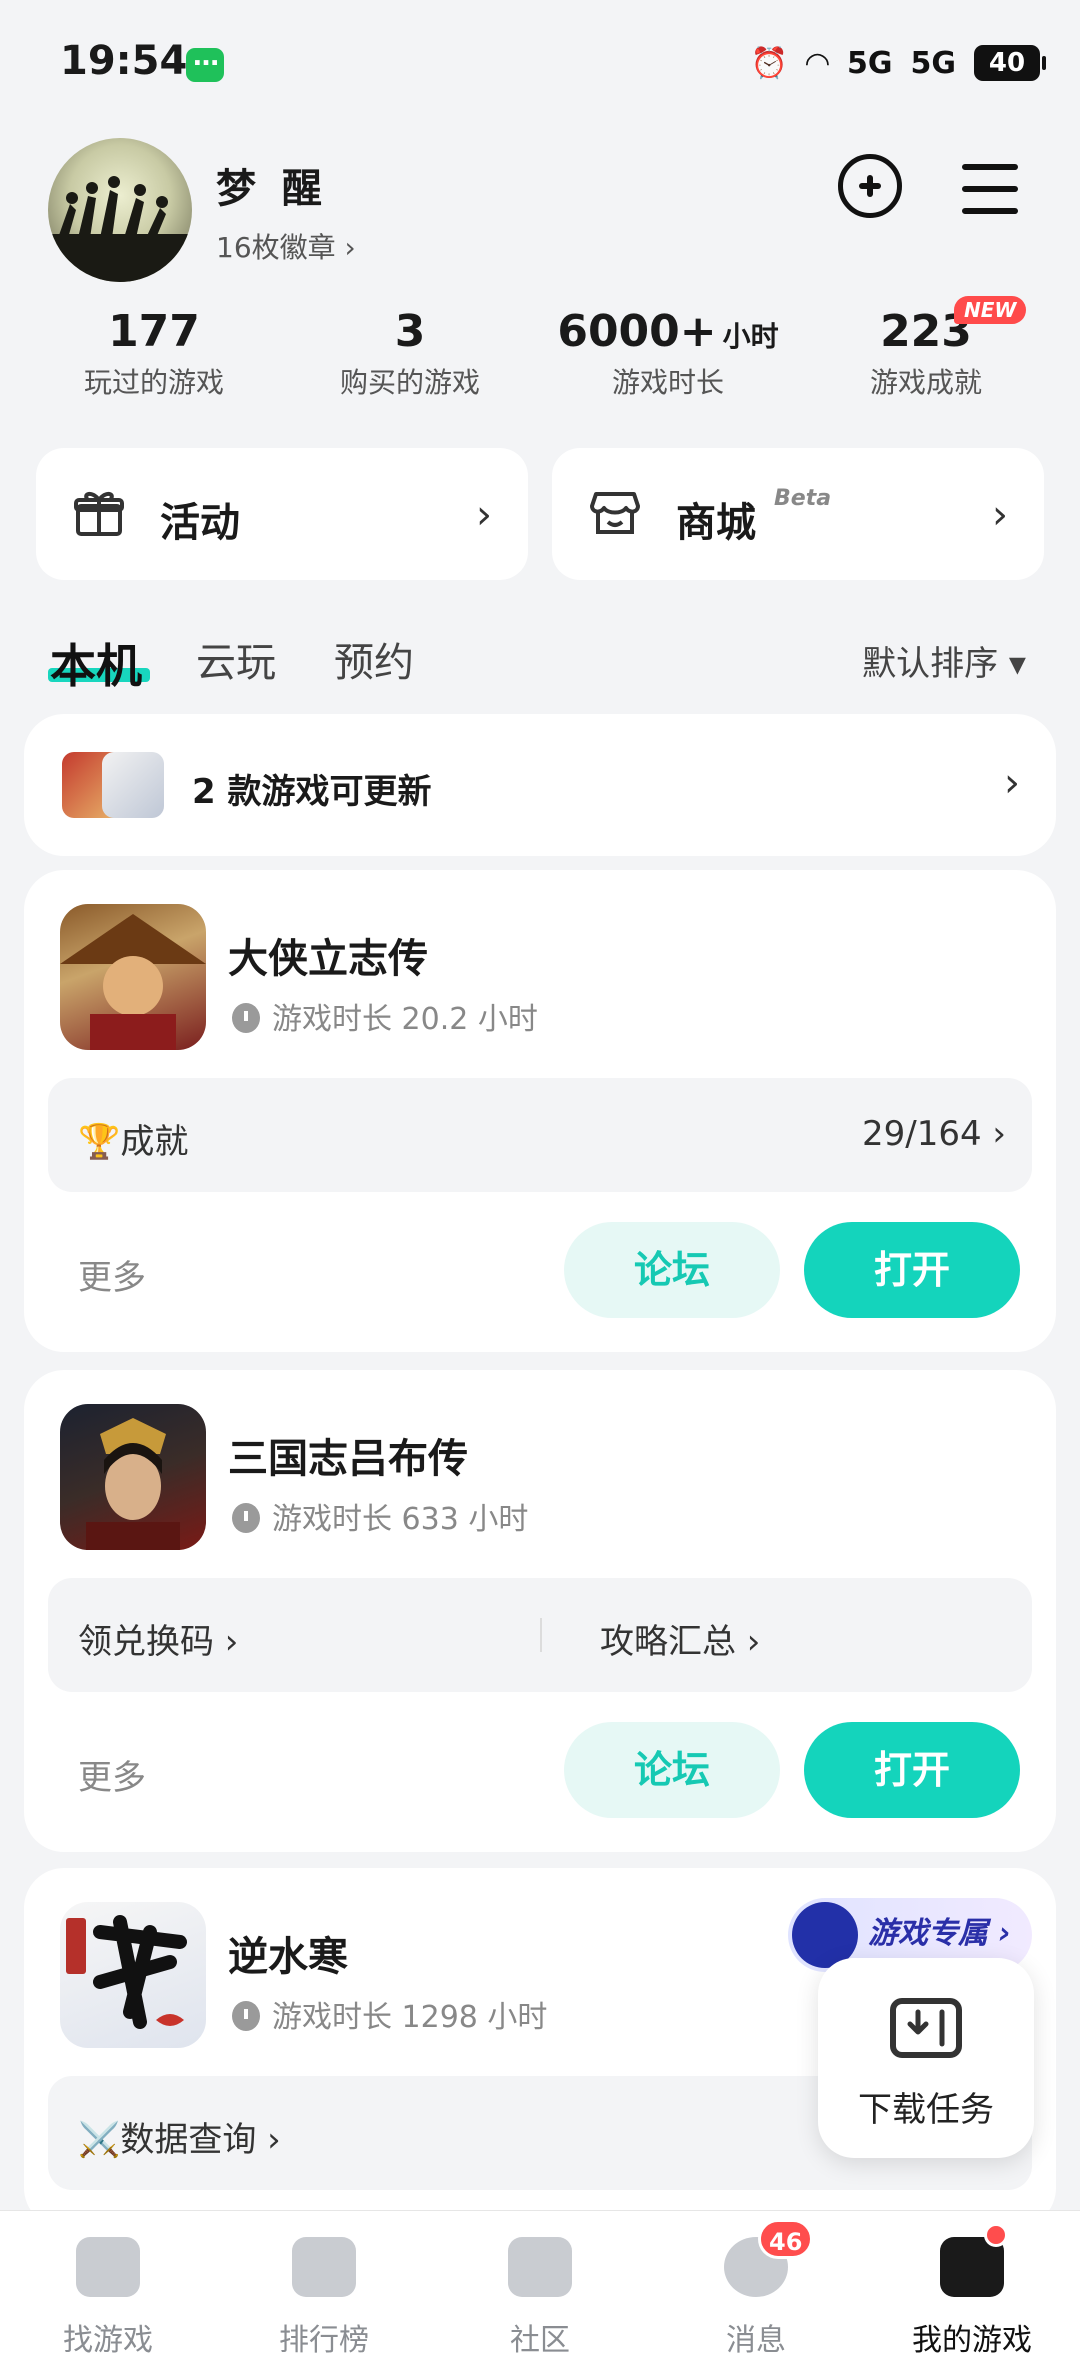 The image size is (1080, 2376). Describe the element at coordinates (933, 63) in the screenshot. I see `signal-5g-icon-2: 5G` at that location.